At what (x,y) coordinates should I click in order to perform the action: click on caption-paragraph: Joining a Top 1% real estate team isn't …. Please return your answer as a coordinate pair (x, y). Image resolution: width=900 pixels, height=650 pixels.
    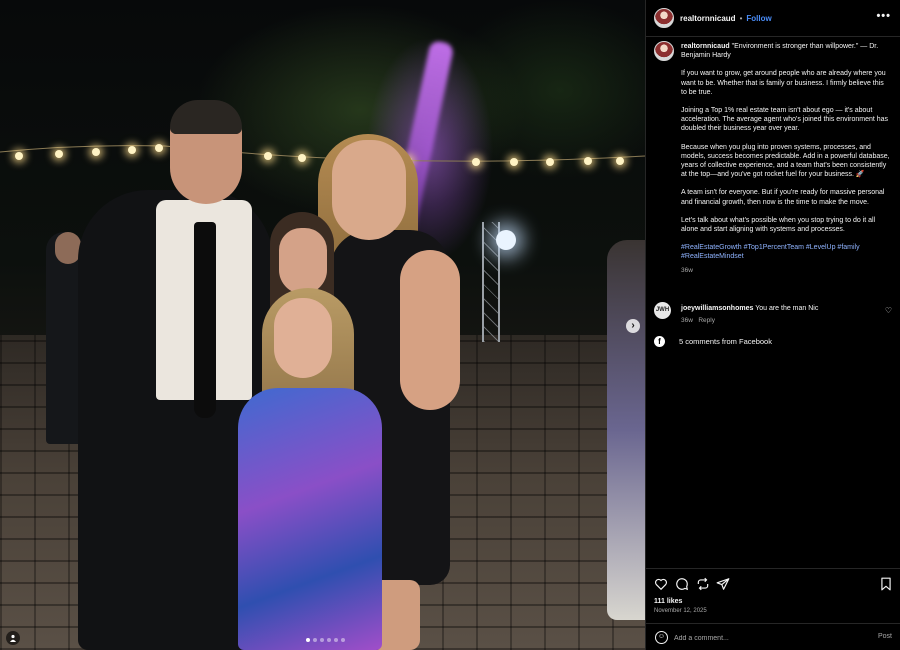
    Looking at the image, I should click on (785, 120).